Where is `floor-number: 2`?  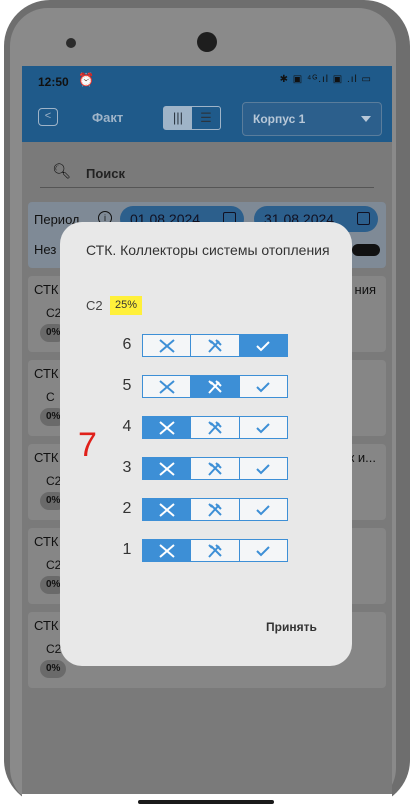
floor-number: 2 is located at coordinates (127, 508).